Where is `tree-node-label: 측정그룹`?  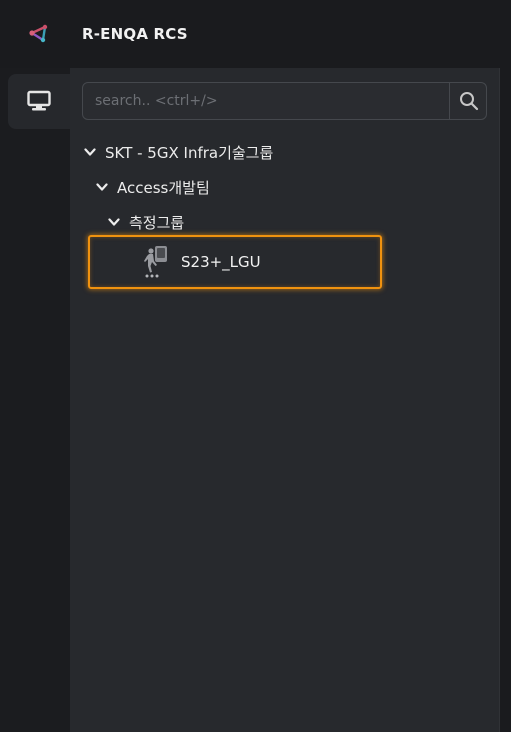
tree-node-label: 측정그룹 is located at coordinates (157, 222).